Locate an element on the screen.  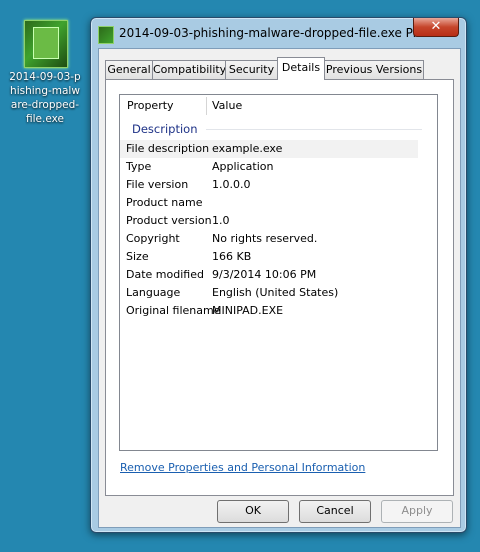
column-header-property: Property is located at coordinates (150, 105).